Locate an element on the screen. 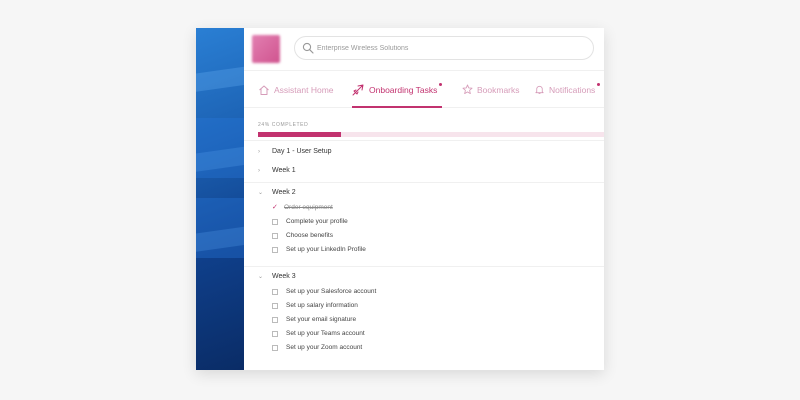 The width and height of the screenshot is (800, 400). task-order-equipment: ✓ Order equipment is located at coordinates (302, 207).